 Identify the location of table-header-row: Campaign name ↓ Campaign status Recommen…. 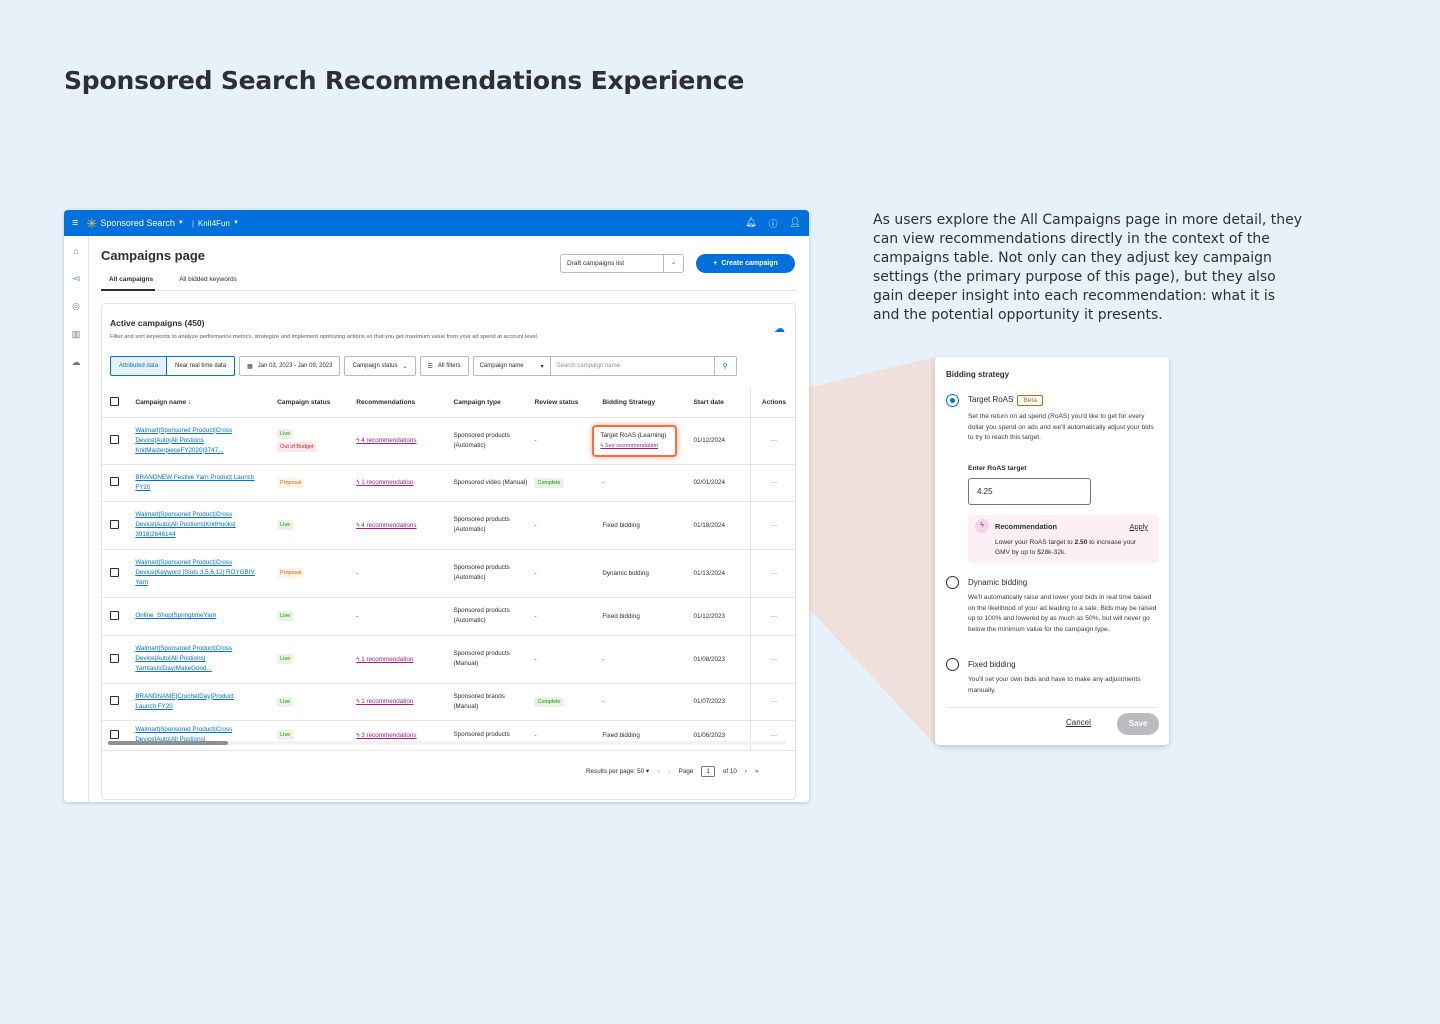
(448, 403).